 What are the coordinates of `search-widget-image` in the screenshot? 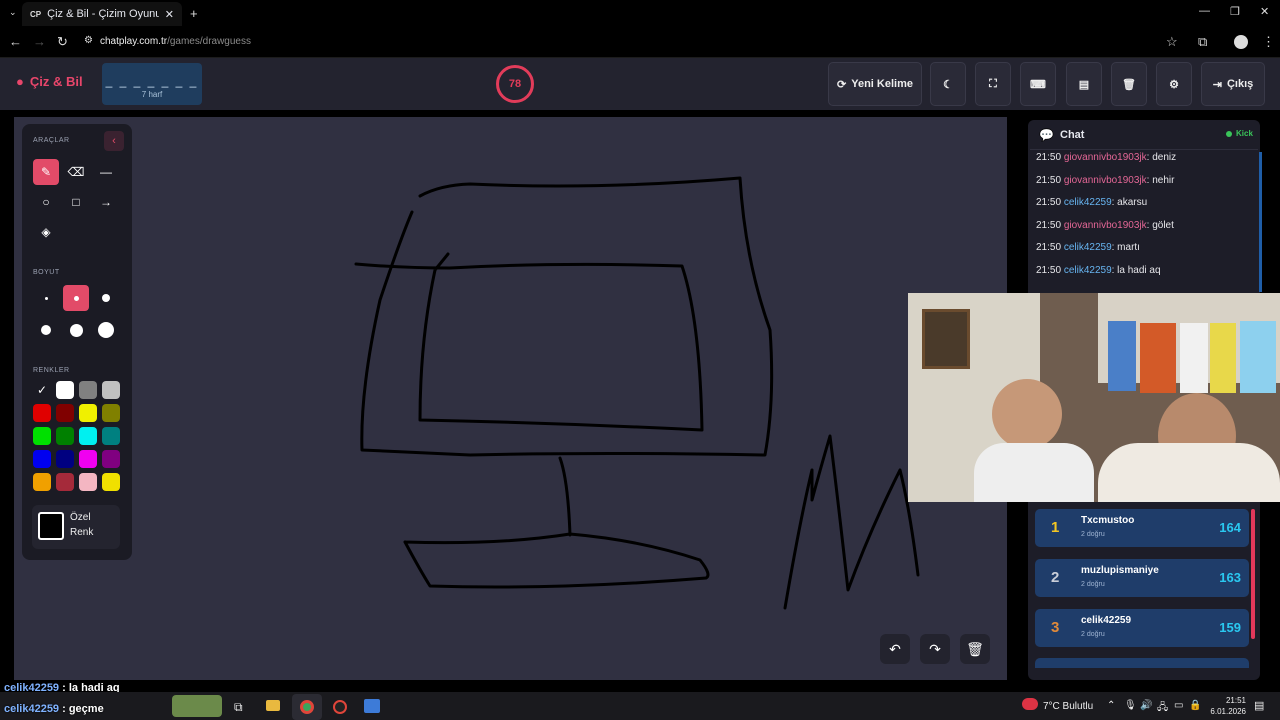 It's located at (197, 706).